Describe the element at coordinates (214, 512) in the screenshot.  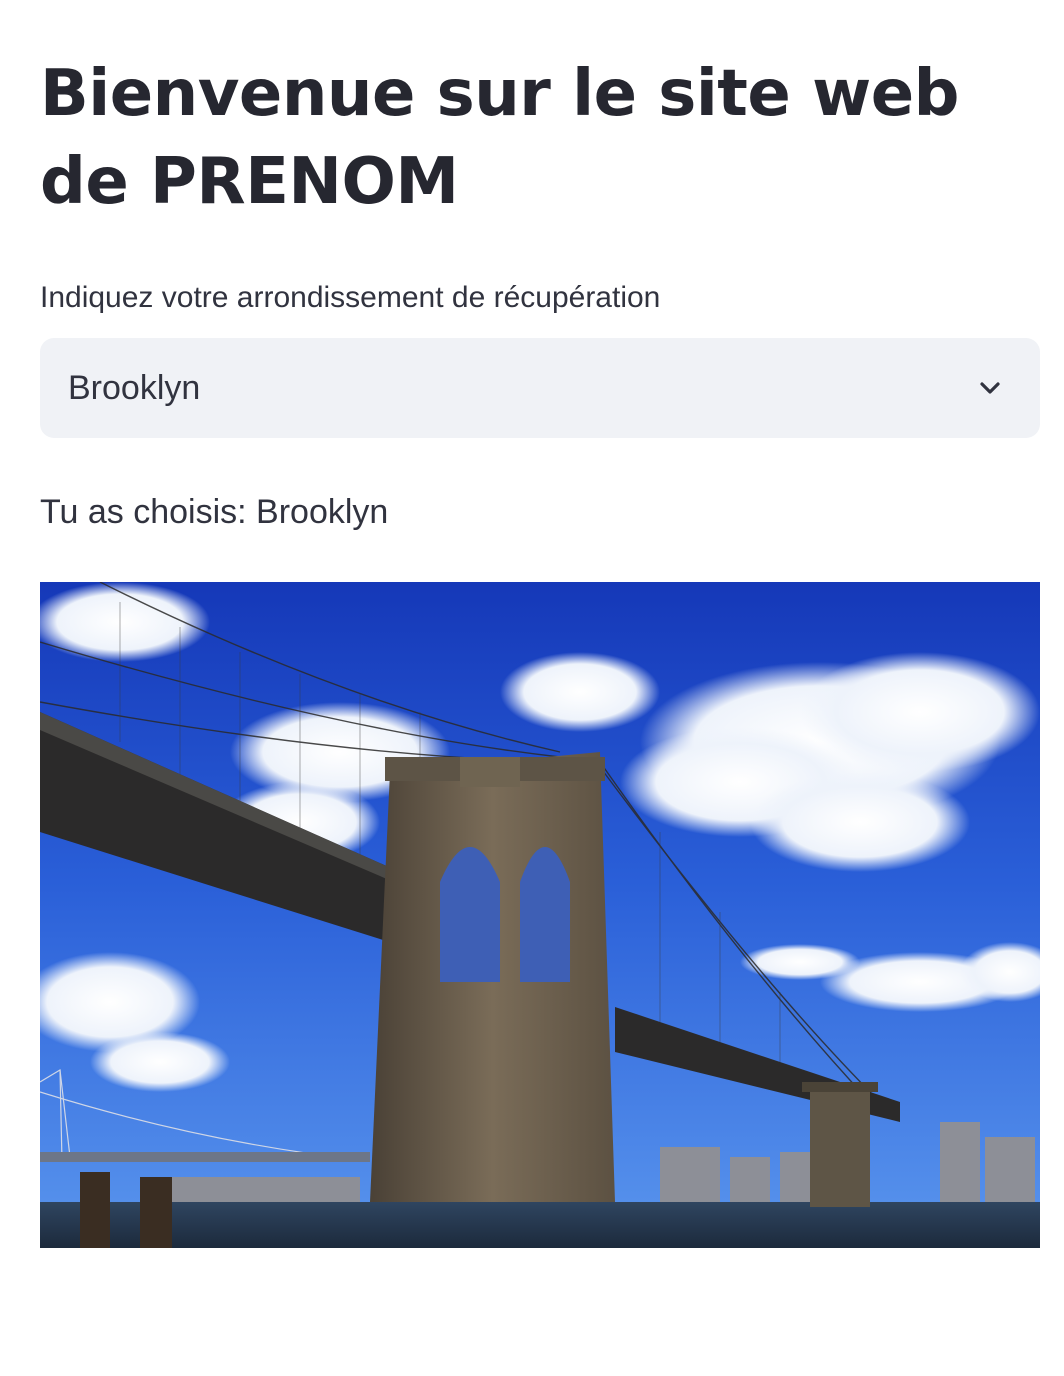
I see `selection-result-text: Tu as choisis: Brooklyn` at that location.